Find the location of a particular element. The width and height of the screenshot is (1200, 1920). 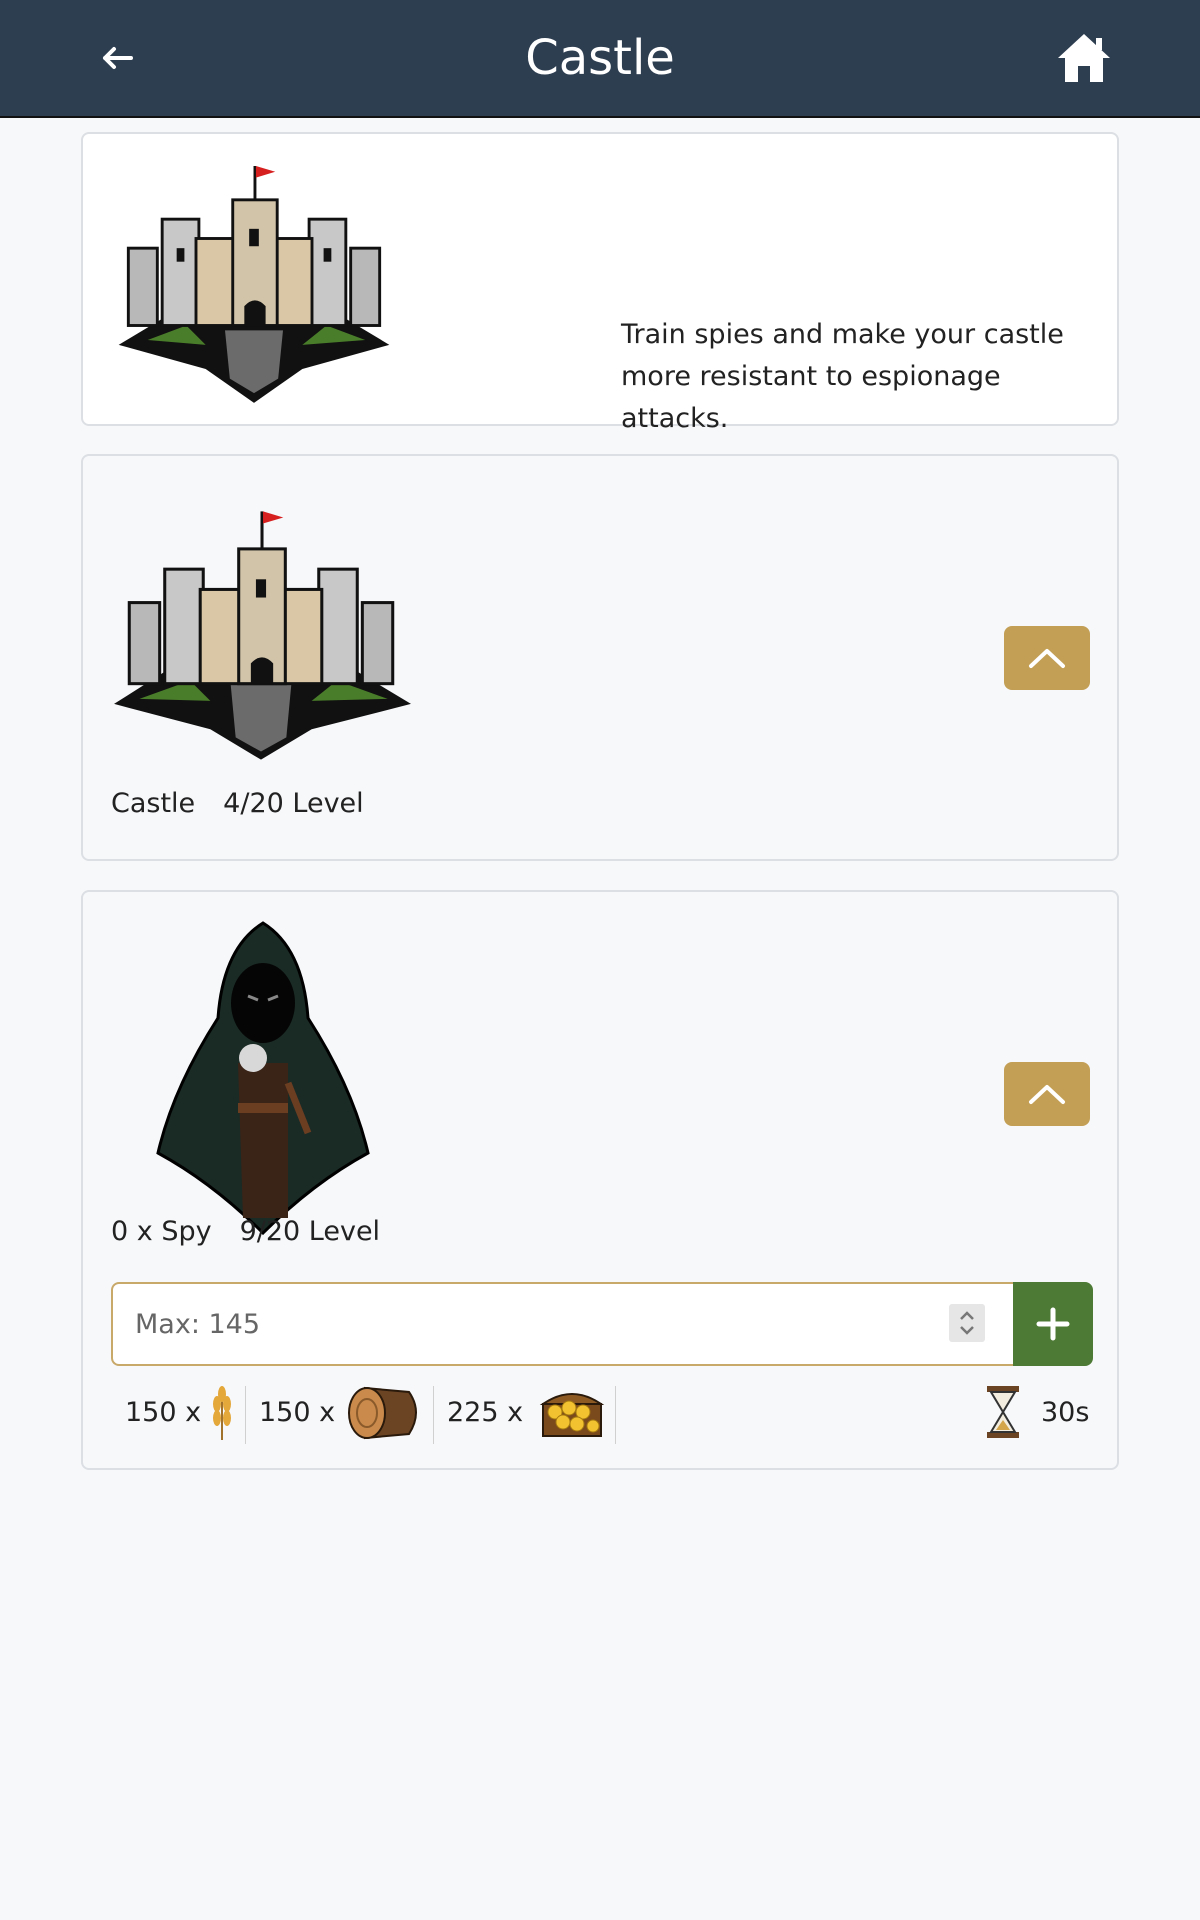

train-quantity-group is located at coordinates (602, 1324).